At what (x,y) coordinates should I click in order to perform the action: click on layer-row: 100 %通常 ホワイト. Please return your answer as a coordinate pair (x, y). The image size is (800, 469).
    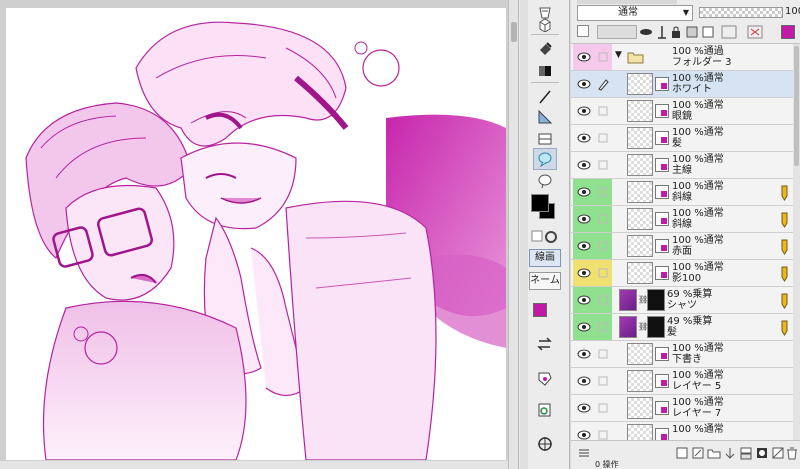
    Looking at the image, I should click on (682, 84).